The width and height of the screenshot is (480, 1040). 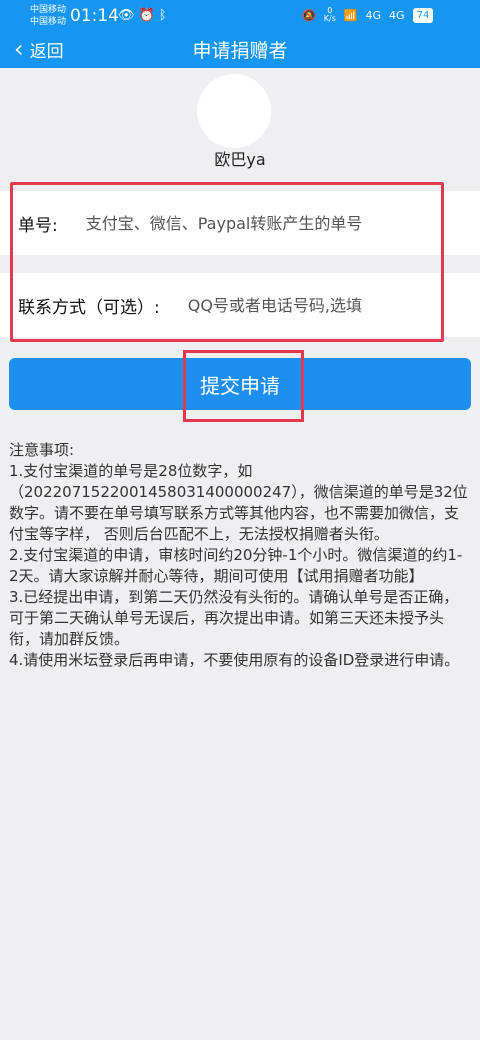 I want to click on username: 欧巴ya, so click(x=240, y=159).